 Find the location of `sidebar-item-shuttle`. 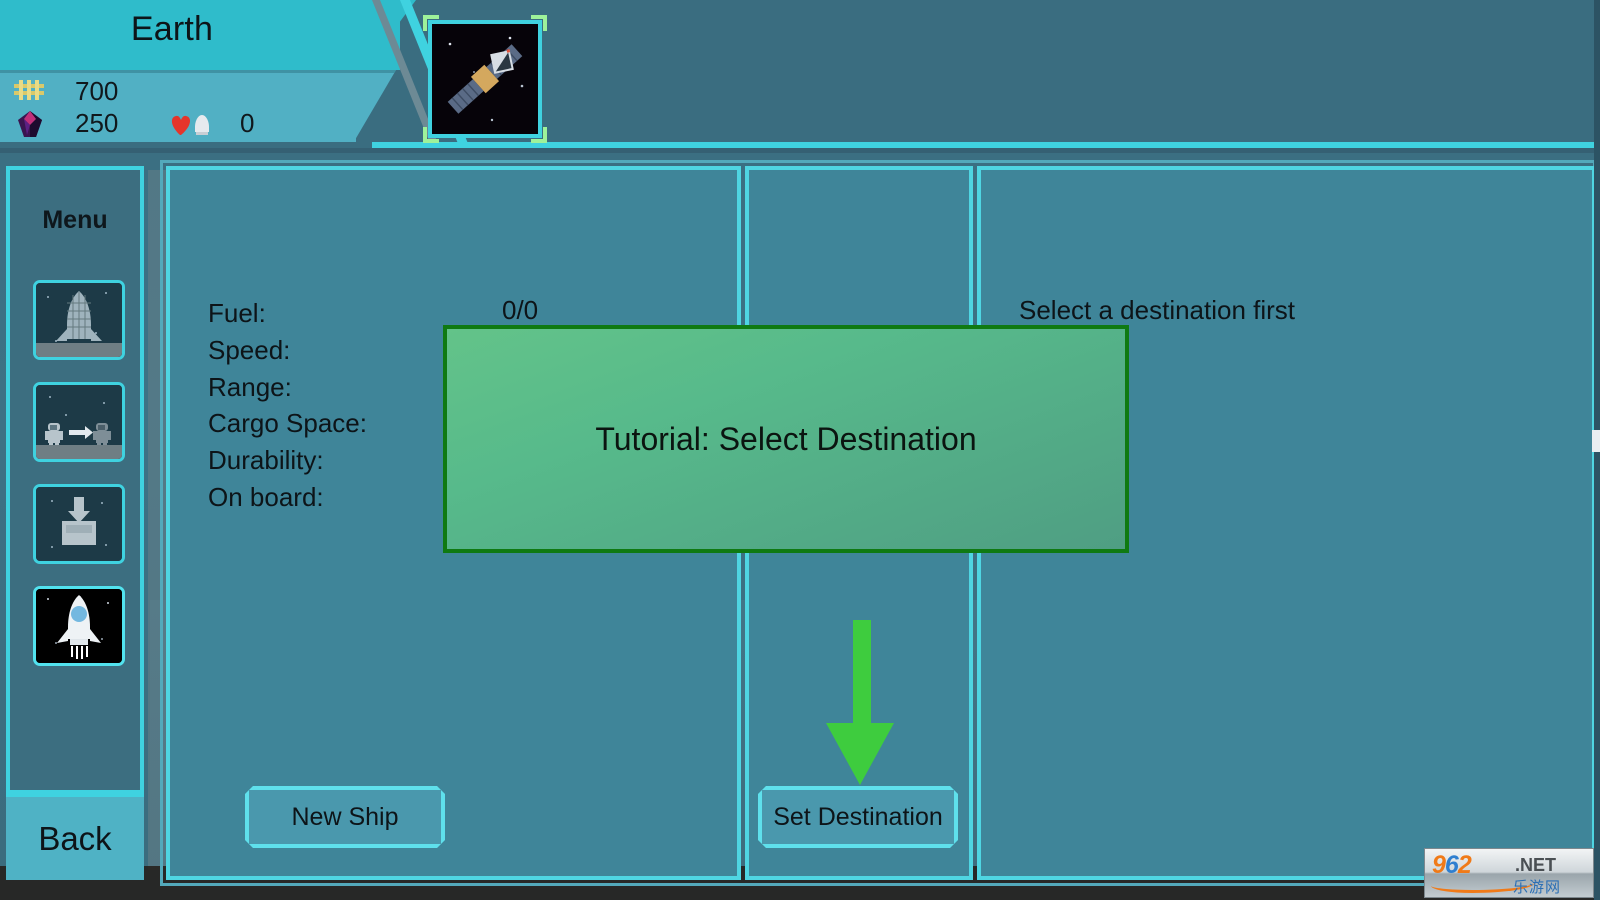

sidebar-item-shuttle is located at coordinates (79, 320).